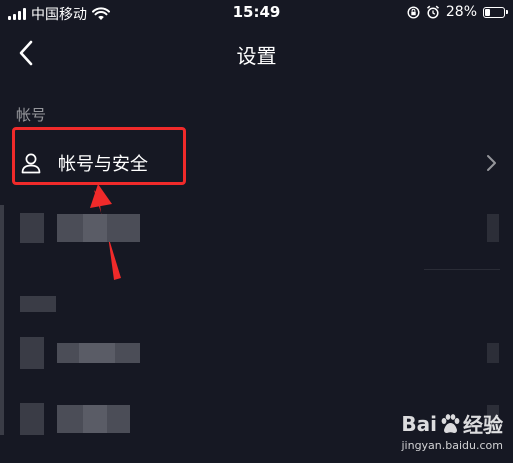 This screenshot has height=463, width=513. What do you see at coordinates (256, 13) in the screenshot?
I see `status-bar: 中国移动 15:49 28%` at bounding box center [256, 13].